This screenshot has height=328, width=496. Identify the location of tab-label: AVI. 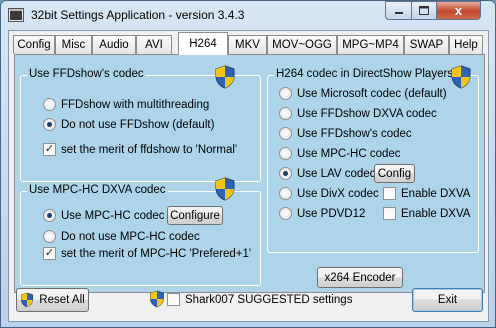
(154, 45).